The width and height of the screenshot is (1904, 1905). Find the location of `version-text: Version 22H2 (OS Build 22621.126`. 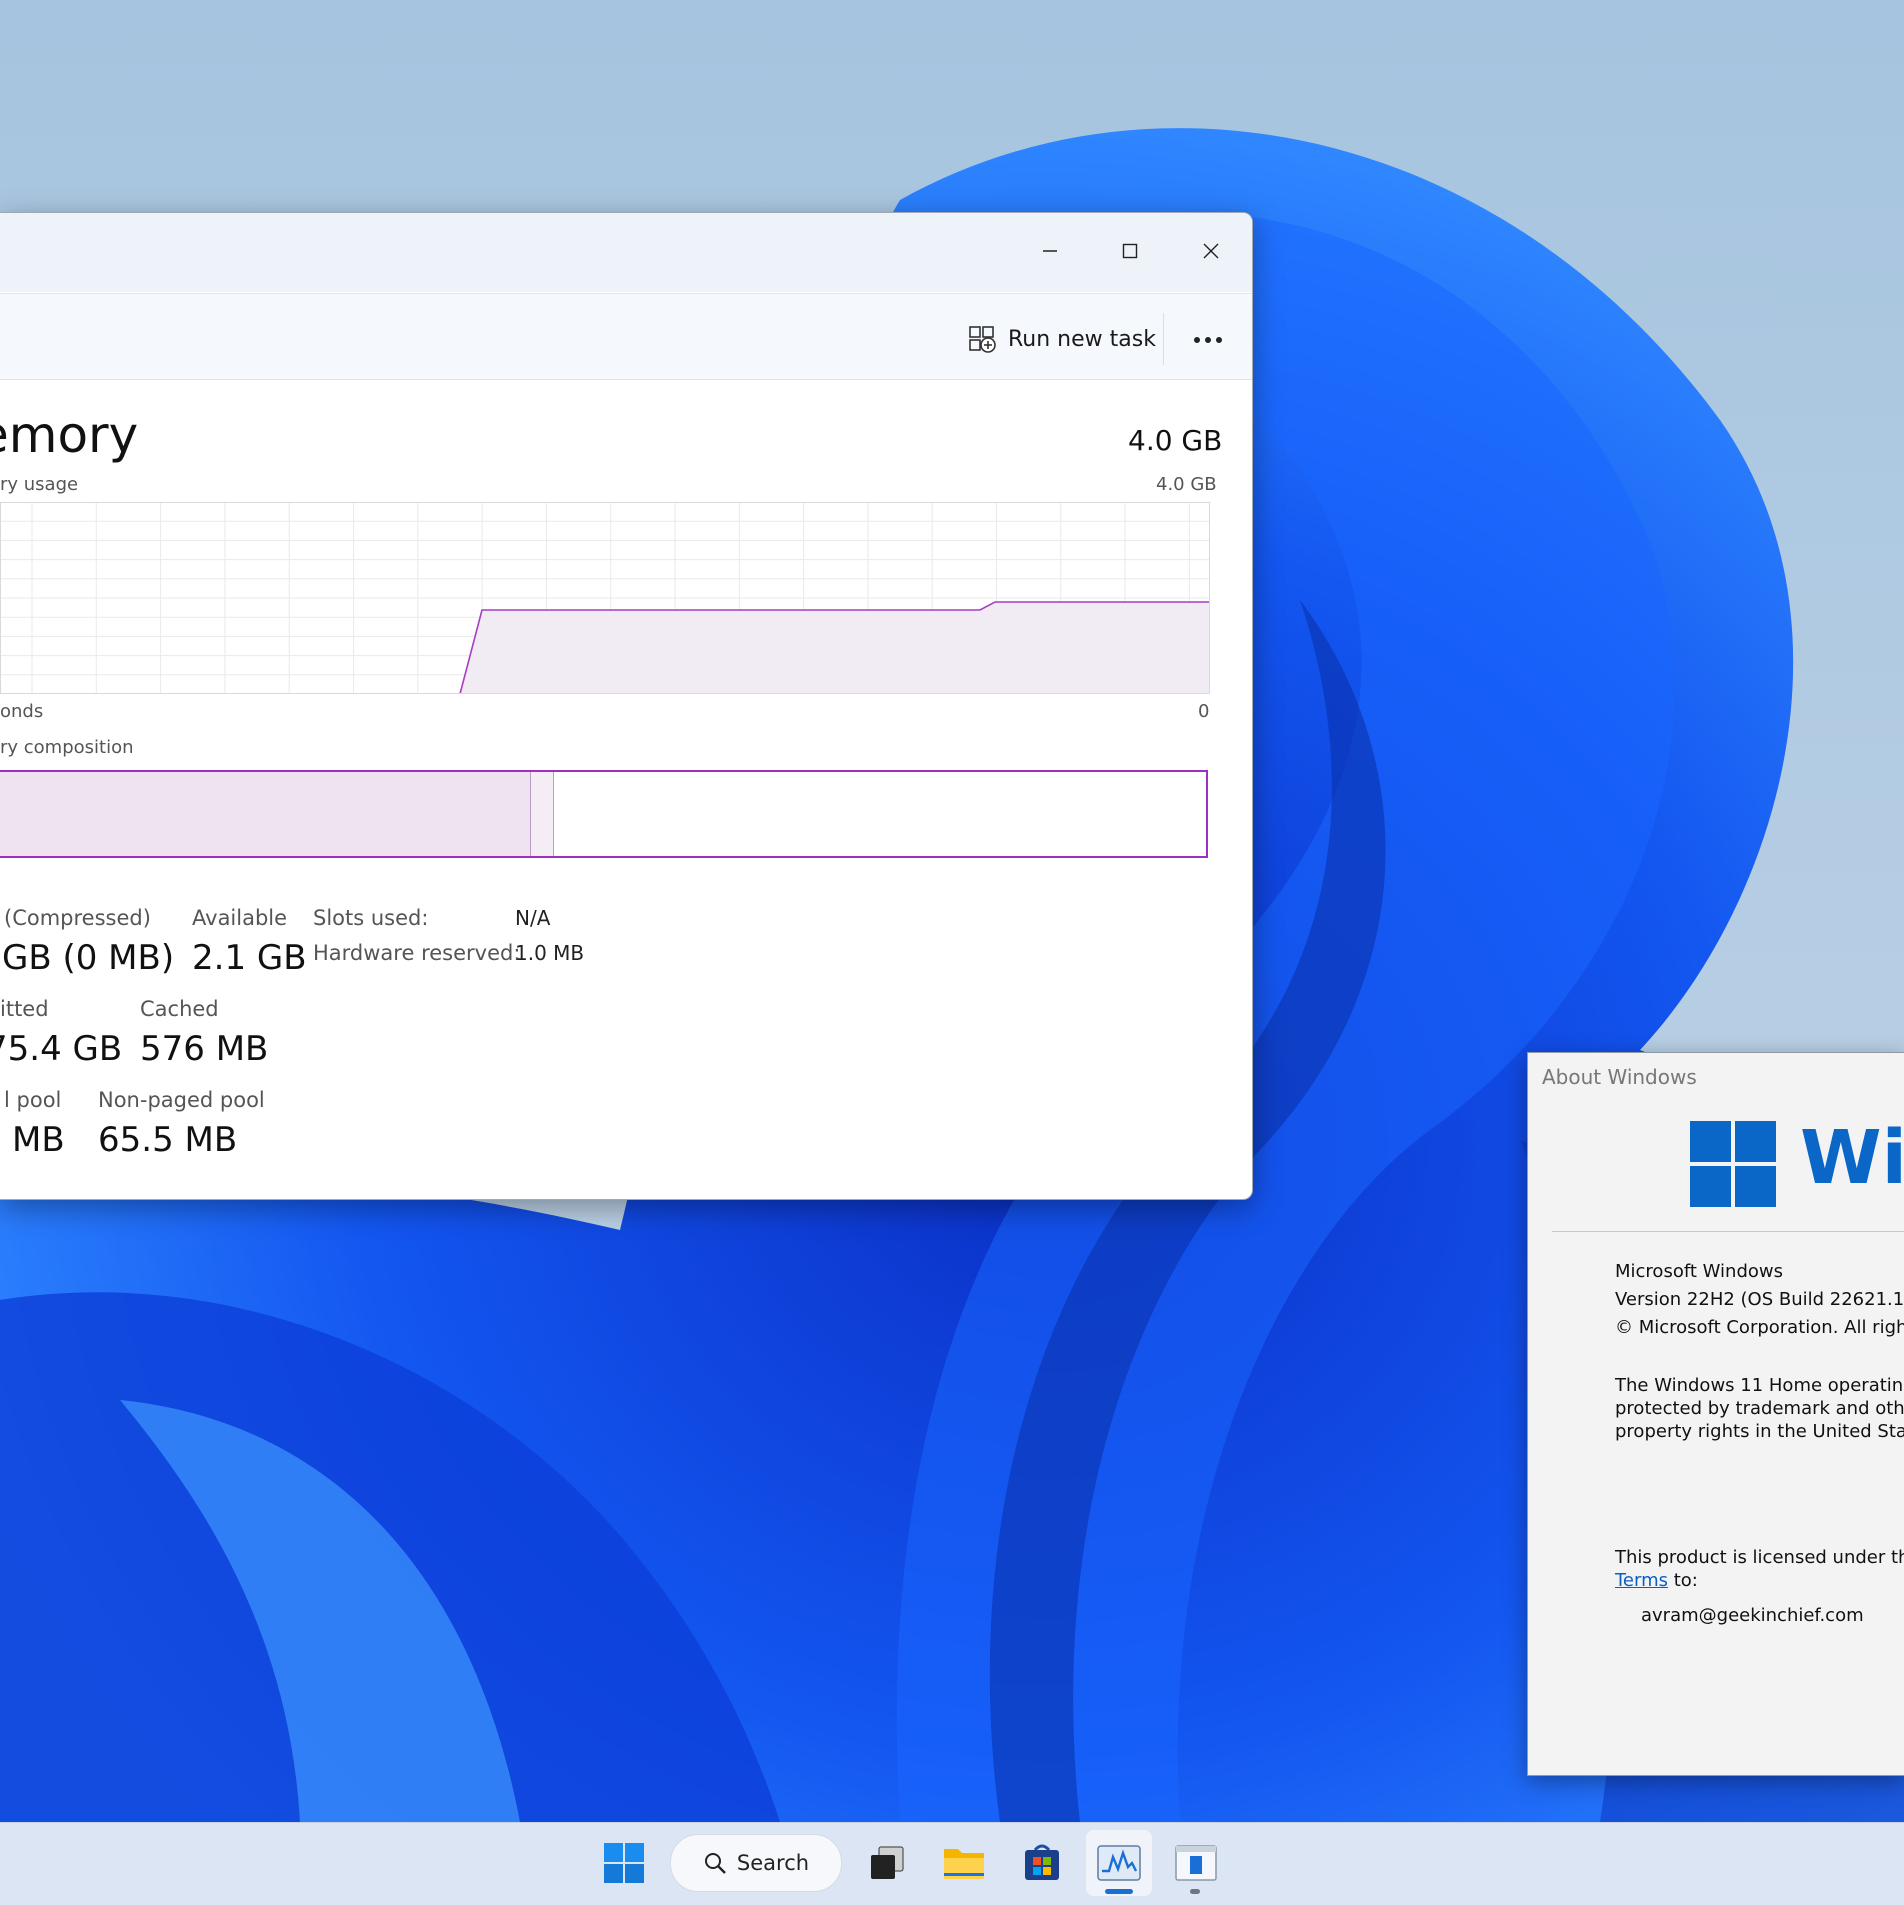

version-text: Version 22H2 (OS Build 22621.126 is located at coordinates (1759, 1299).